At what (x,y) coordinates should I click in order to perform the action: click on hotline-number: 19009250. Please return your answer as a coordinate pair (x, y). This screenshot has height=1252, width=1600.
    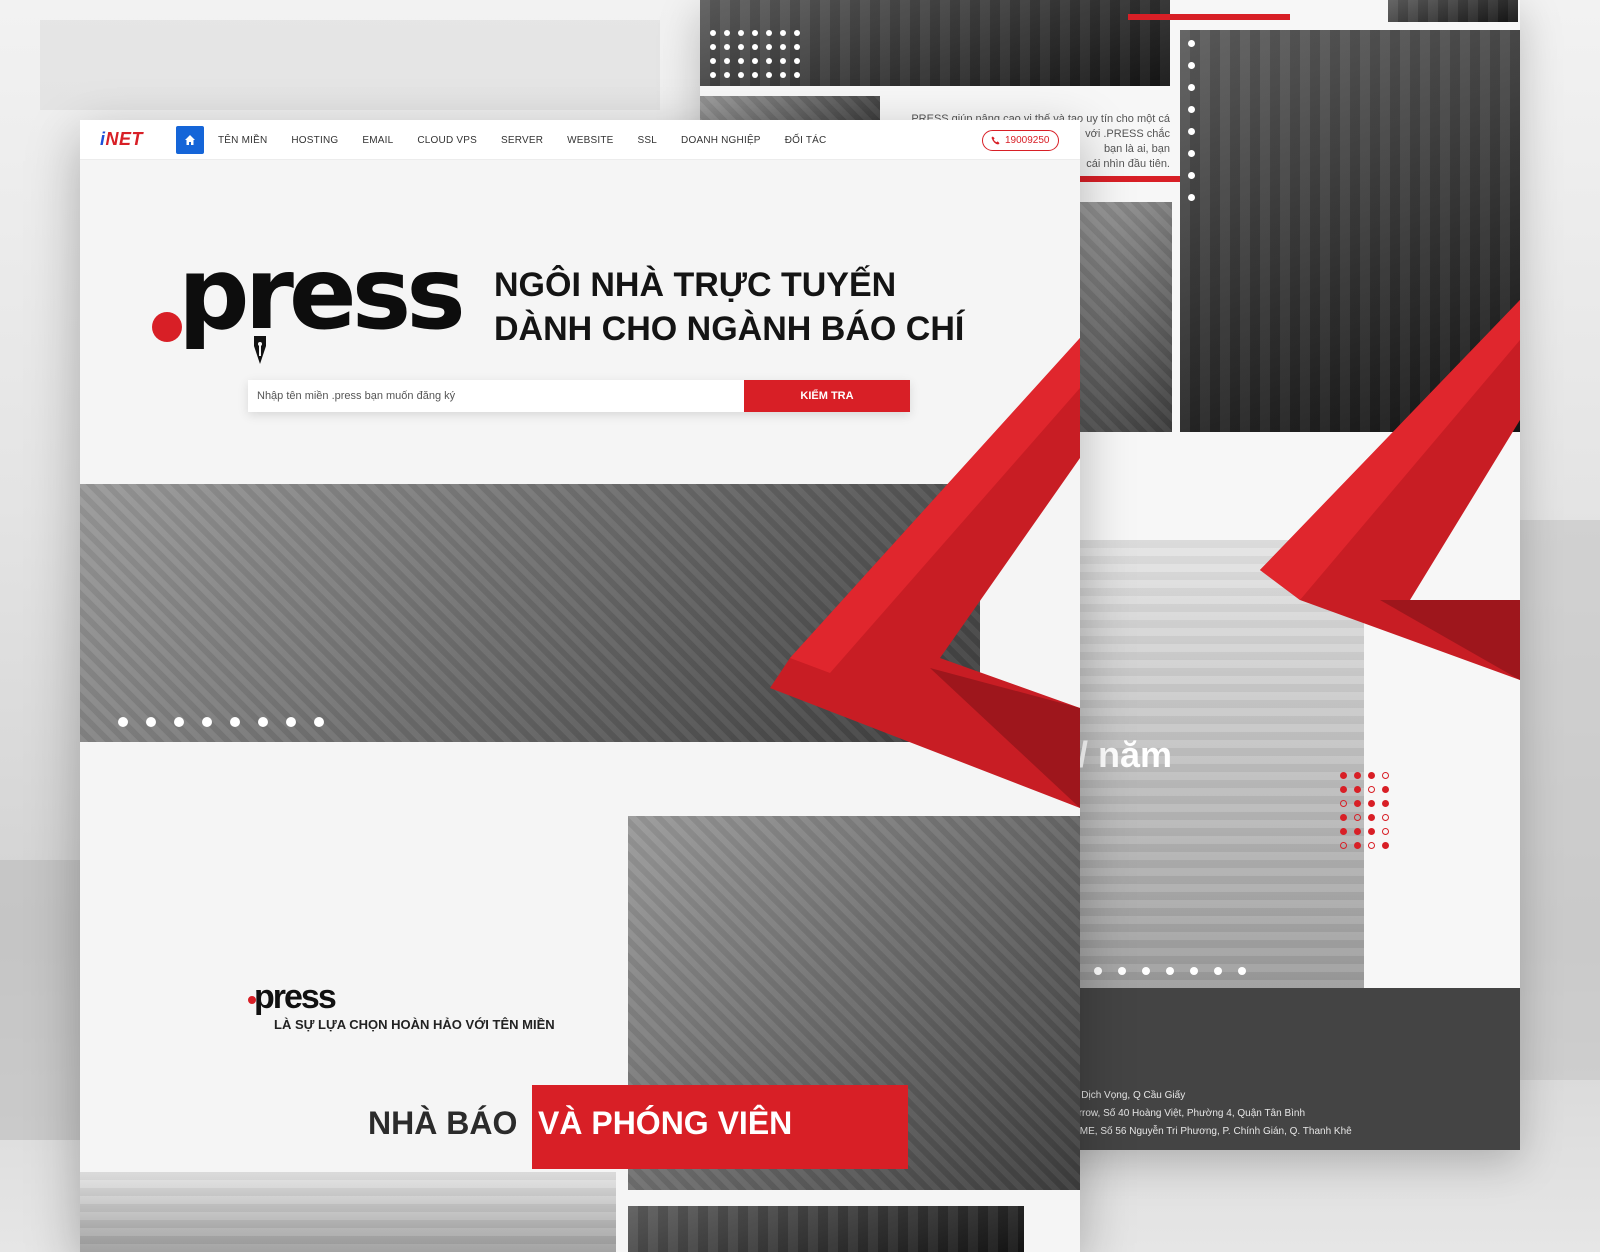
    Looking at the image, I should click on (1027, 140).